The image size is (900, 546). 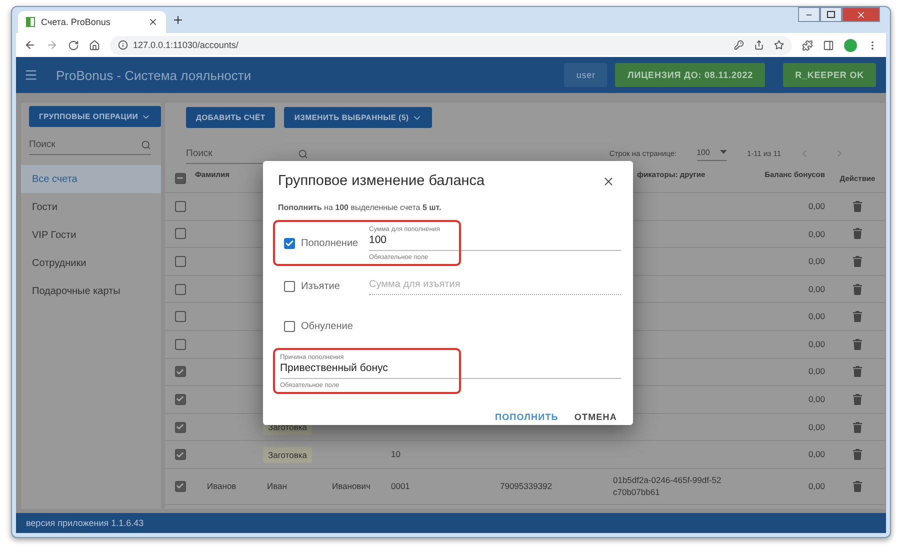 What do you see at coordinates (850, 45) in the screenshot?
I see `profile-avatar` at bounding box center [850, 45].